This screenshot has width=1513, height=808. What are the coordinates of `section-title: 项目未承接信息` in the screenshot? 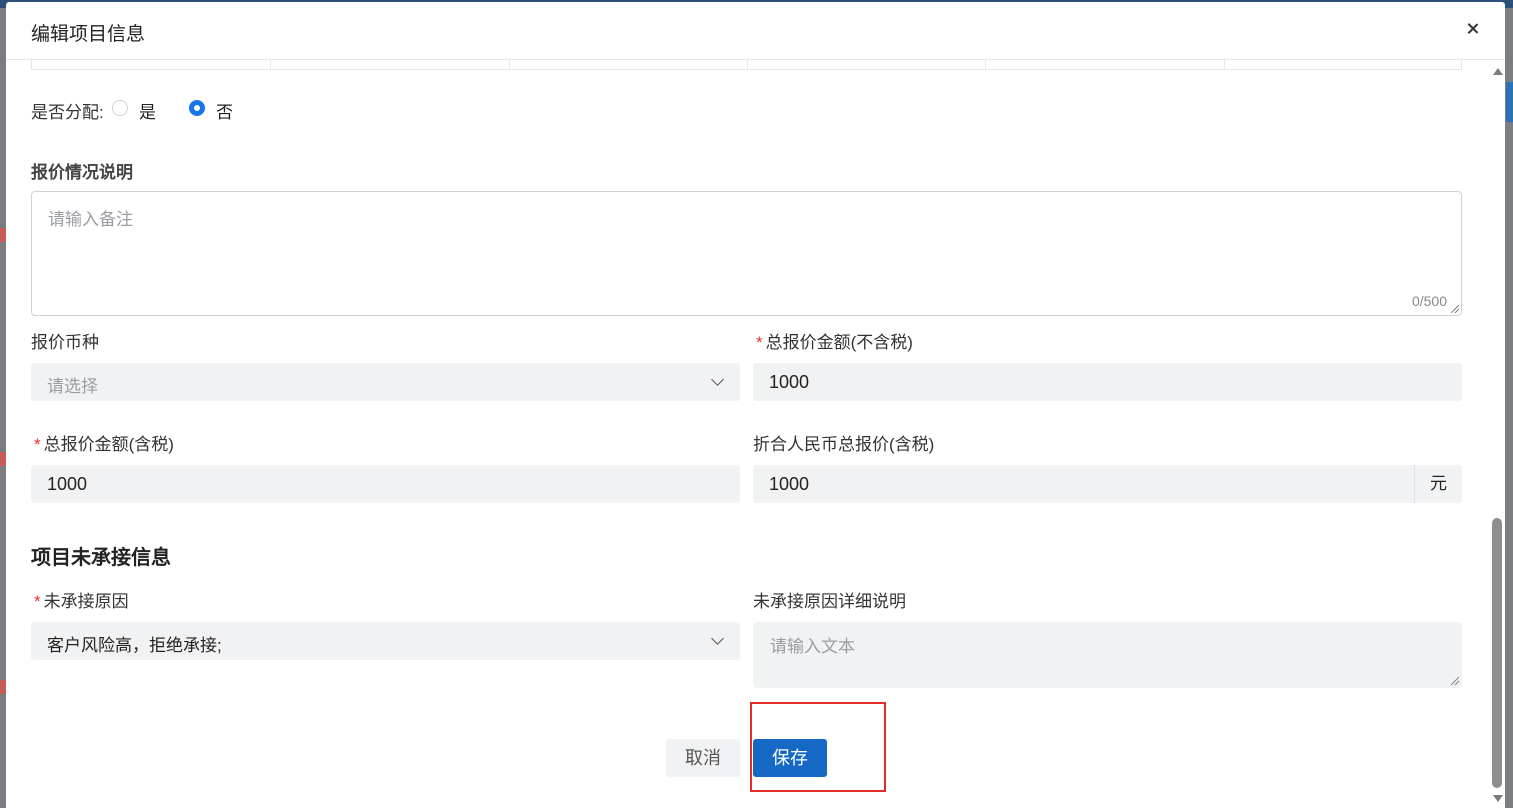 It's located at (101, 558).